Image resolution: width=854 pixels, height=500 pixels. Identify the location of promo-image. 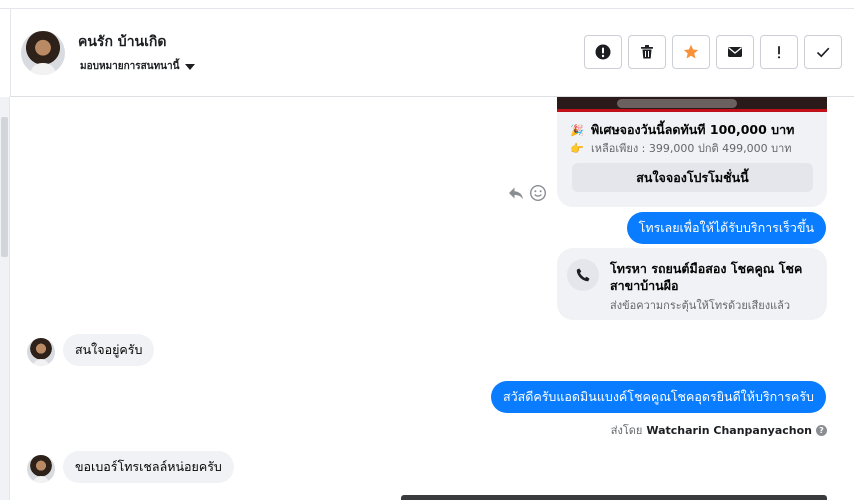
(692, 104).